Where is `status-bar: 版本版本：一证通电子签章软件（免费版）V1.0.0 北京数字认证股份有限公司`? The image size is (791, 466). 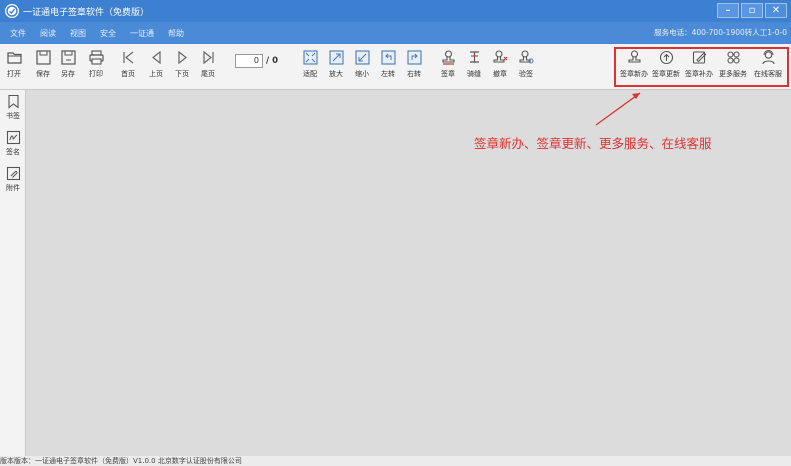 status-bar: 版本版本：一证通电子签章软件（免费版）V1.0.0 北京数字认证股份有限公司 is located at coordinates (395, 461).